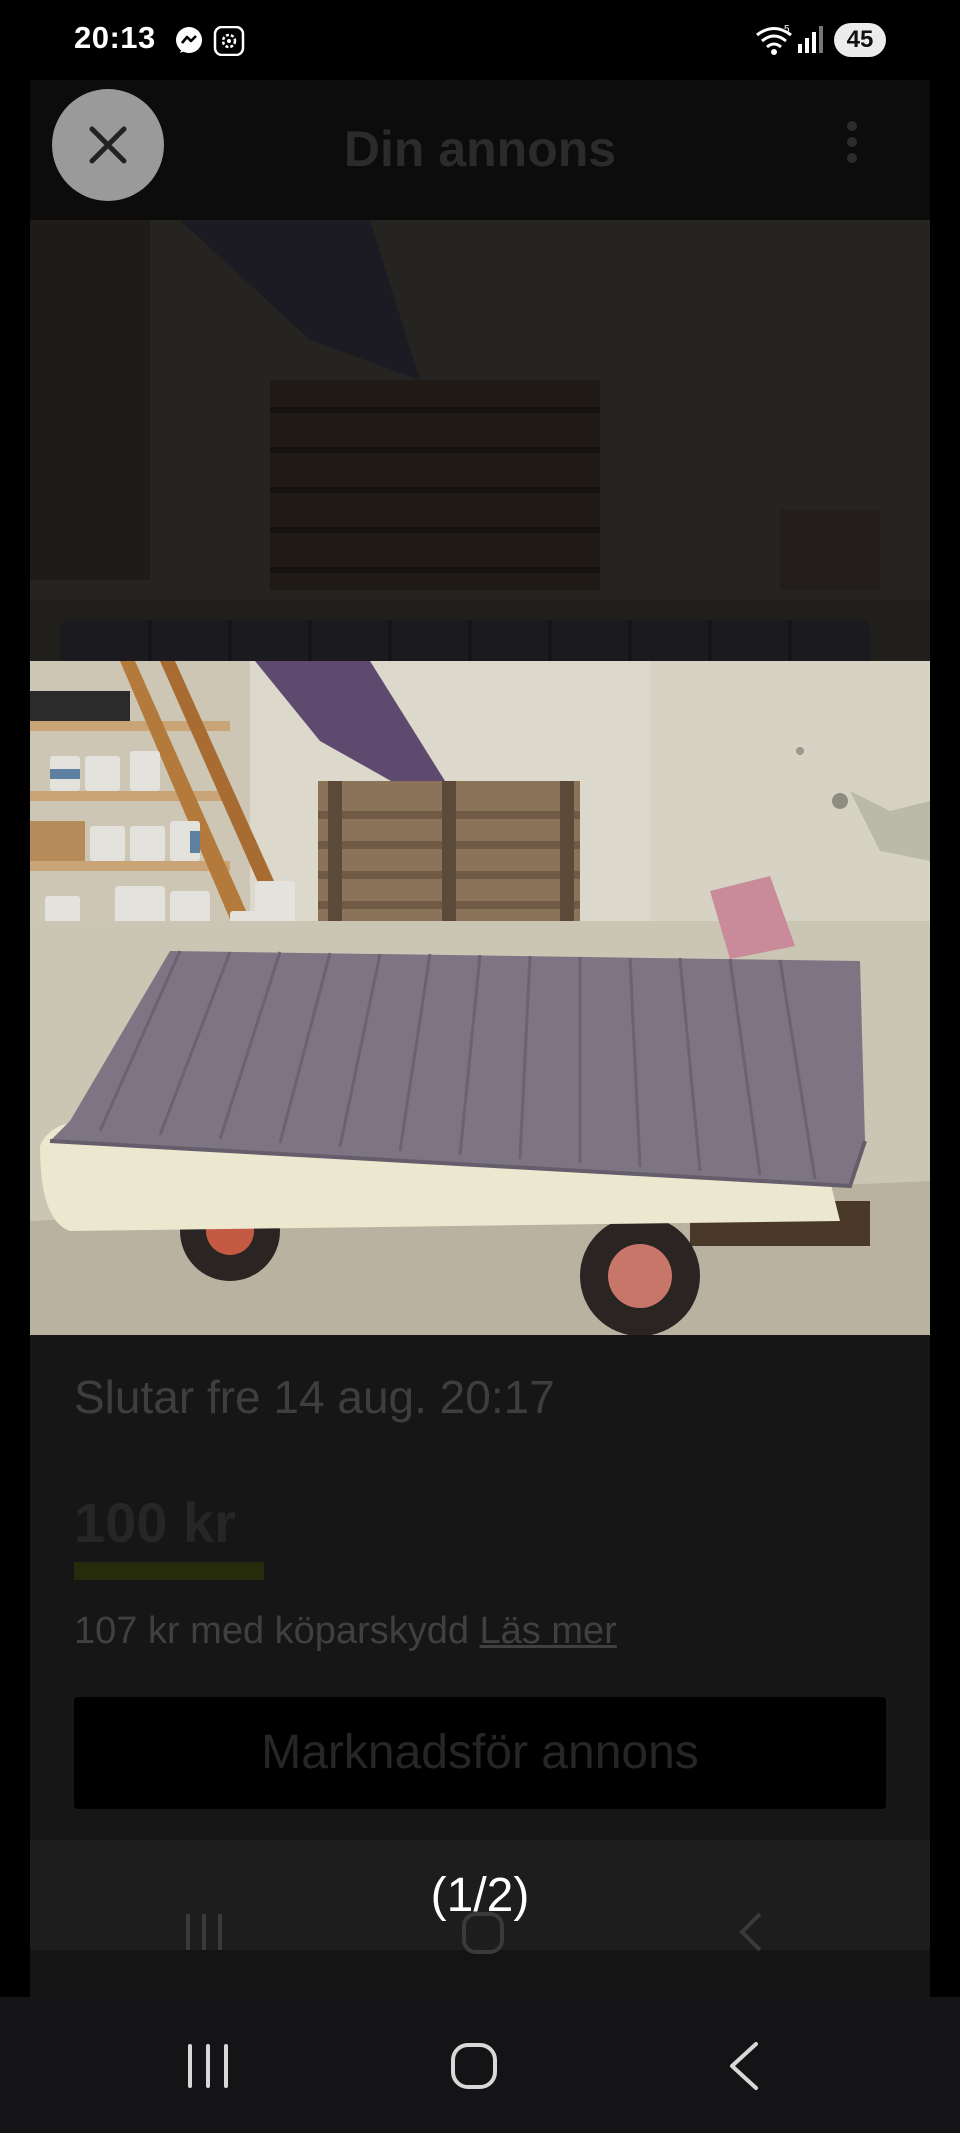 The width and height of the screenshot is (960, 2133). I want to click on status-bar: 20:13 5 45, so click(480, 40).